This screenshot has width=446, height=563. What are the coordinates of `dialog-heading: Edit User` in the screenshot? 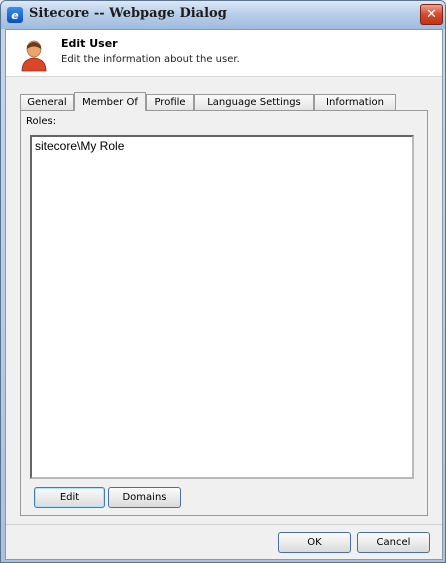 It's located at (89, 43).